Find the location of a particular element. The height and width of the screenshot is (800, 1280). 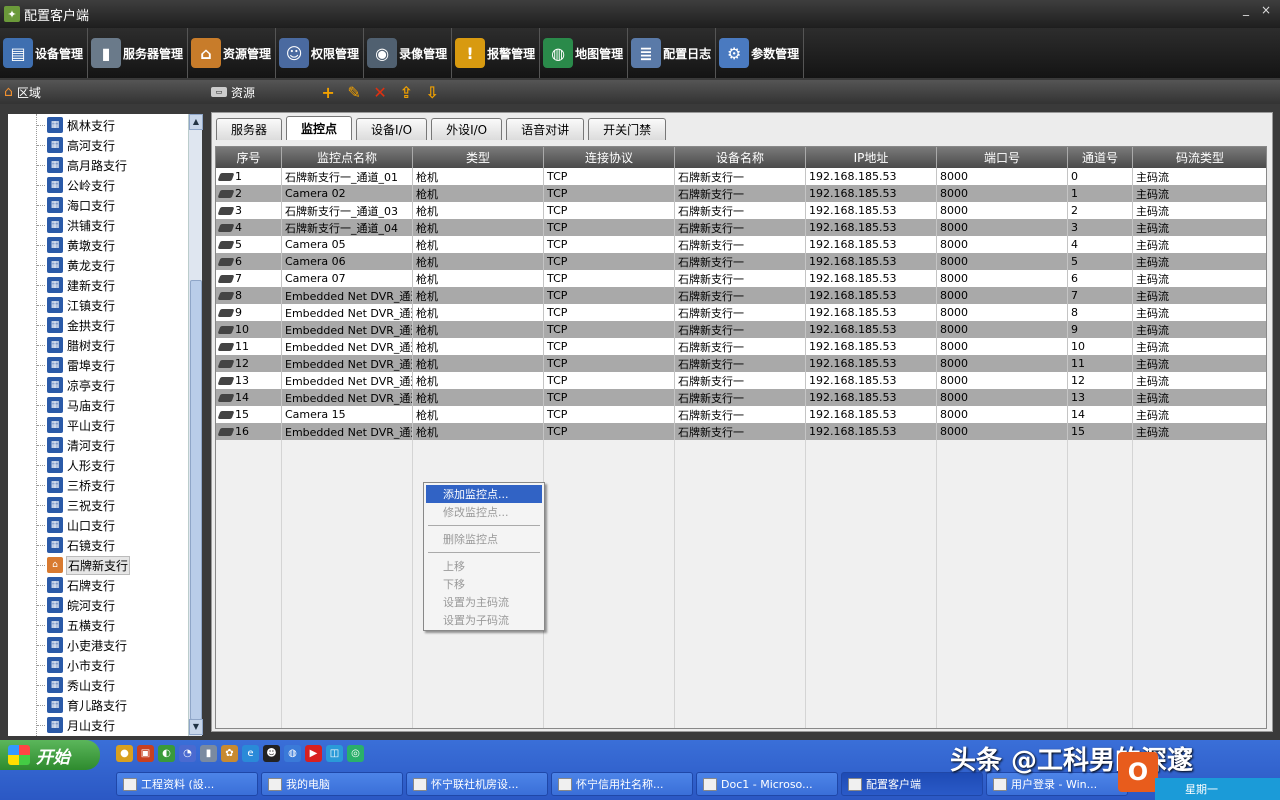

tree-item: ▦ 金拱支行 is located at coordinates (62, 325).